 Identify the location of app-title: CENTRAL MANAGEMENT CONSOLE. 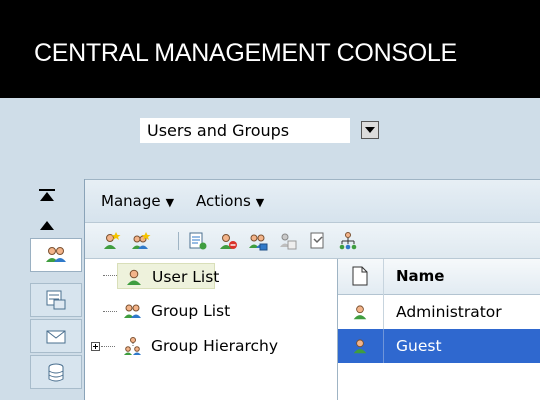
(245, 53).